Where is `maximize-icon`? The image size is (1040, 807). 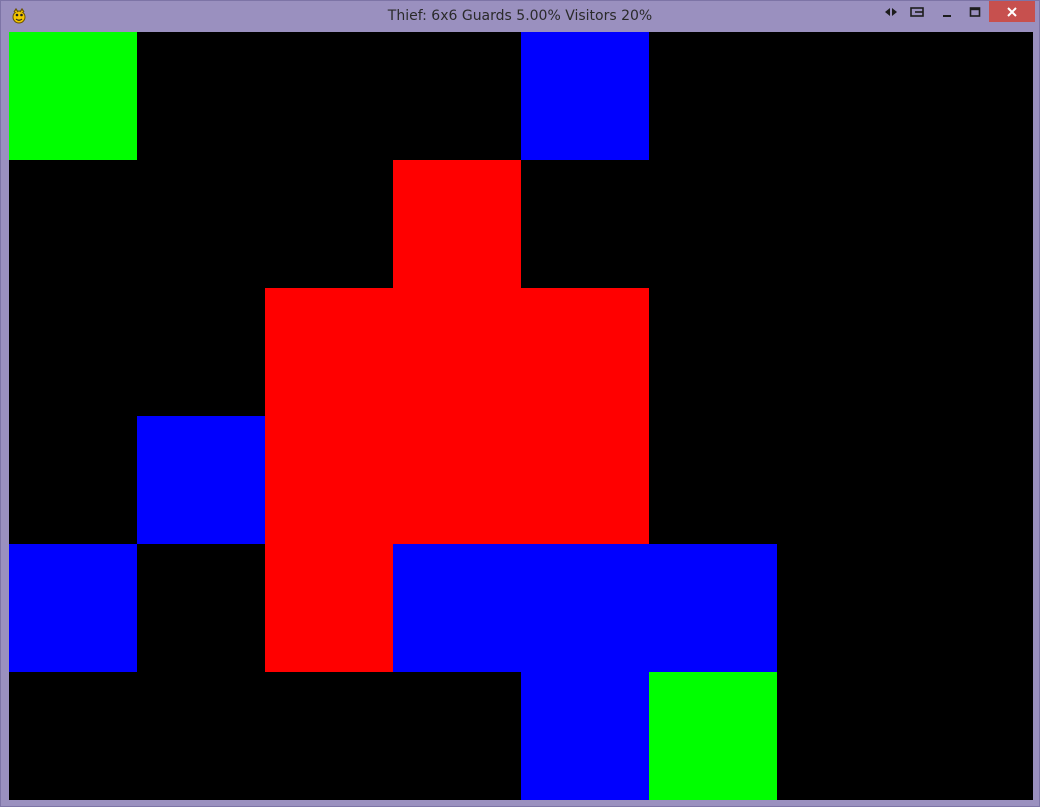
maximize-icon is located at coordinates (975, 12).